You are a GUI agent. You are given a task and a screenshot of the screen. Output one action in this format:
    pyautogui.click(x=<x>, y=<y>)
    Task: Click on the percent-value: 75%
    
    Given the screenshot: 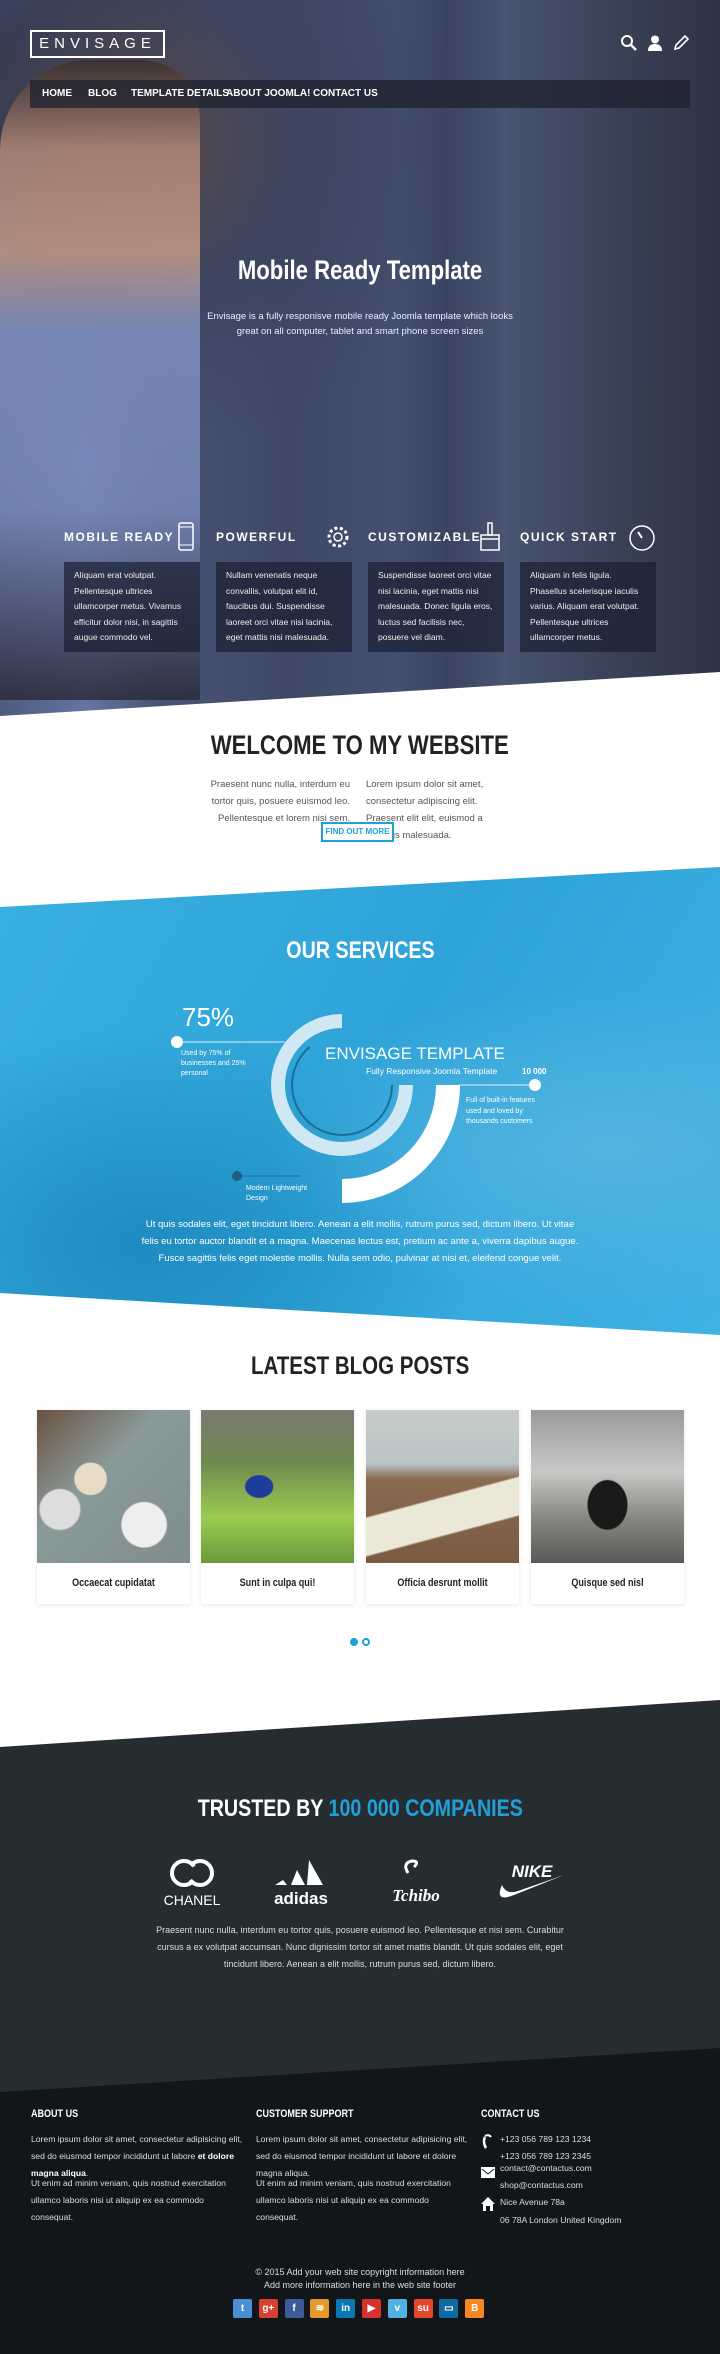 What is the action you would take?
    pyautogui.click(x=208, y=1017)
    